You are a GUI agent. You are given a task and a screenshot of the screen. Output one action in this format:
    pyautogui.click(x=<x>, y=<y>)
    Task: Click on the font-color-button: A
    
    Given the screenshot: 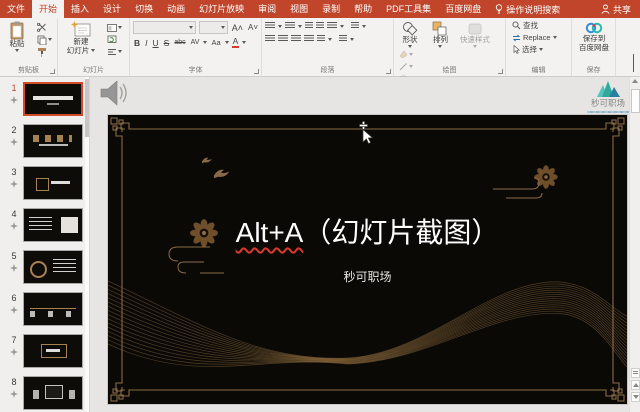 What is the action you would take?
    pyautogui.click(x=235, y=42)
    